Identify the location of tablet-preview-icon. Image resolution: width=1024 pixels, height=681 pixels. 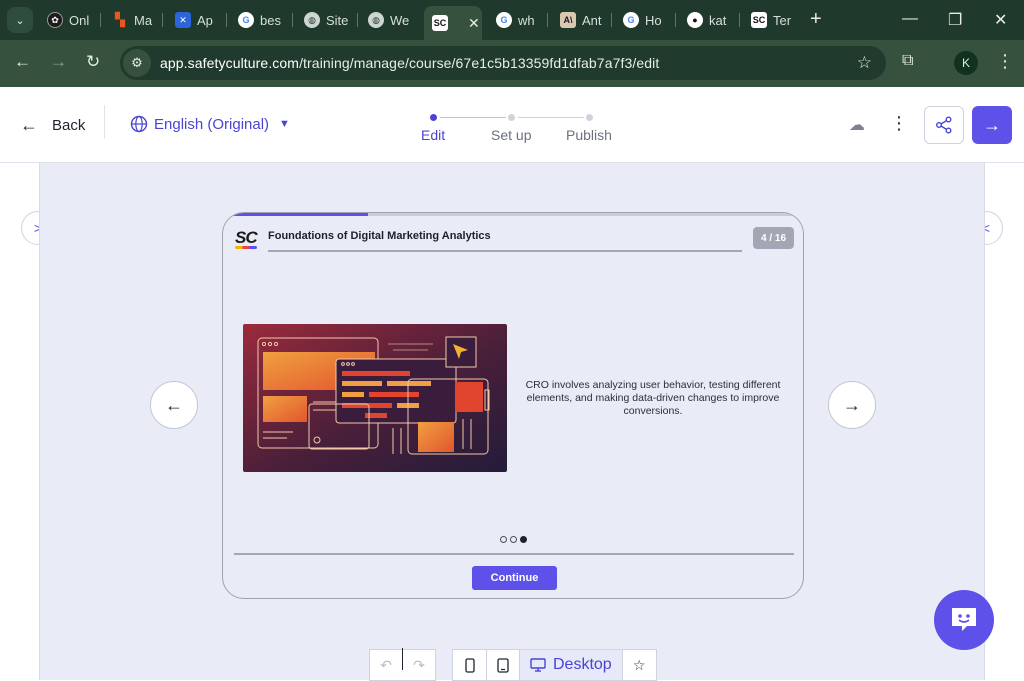
(502, 665).